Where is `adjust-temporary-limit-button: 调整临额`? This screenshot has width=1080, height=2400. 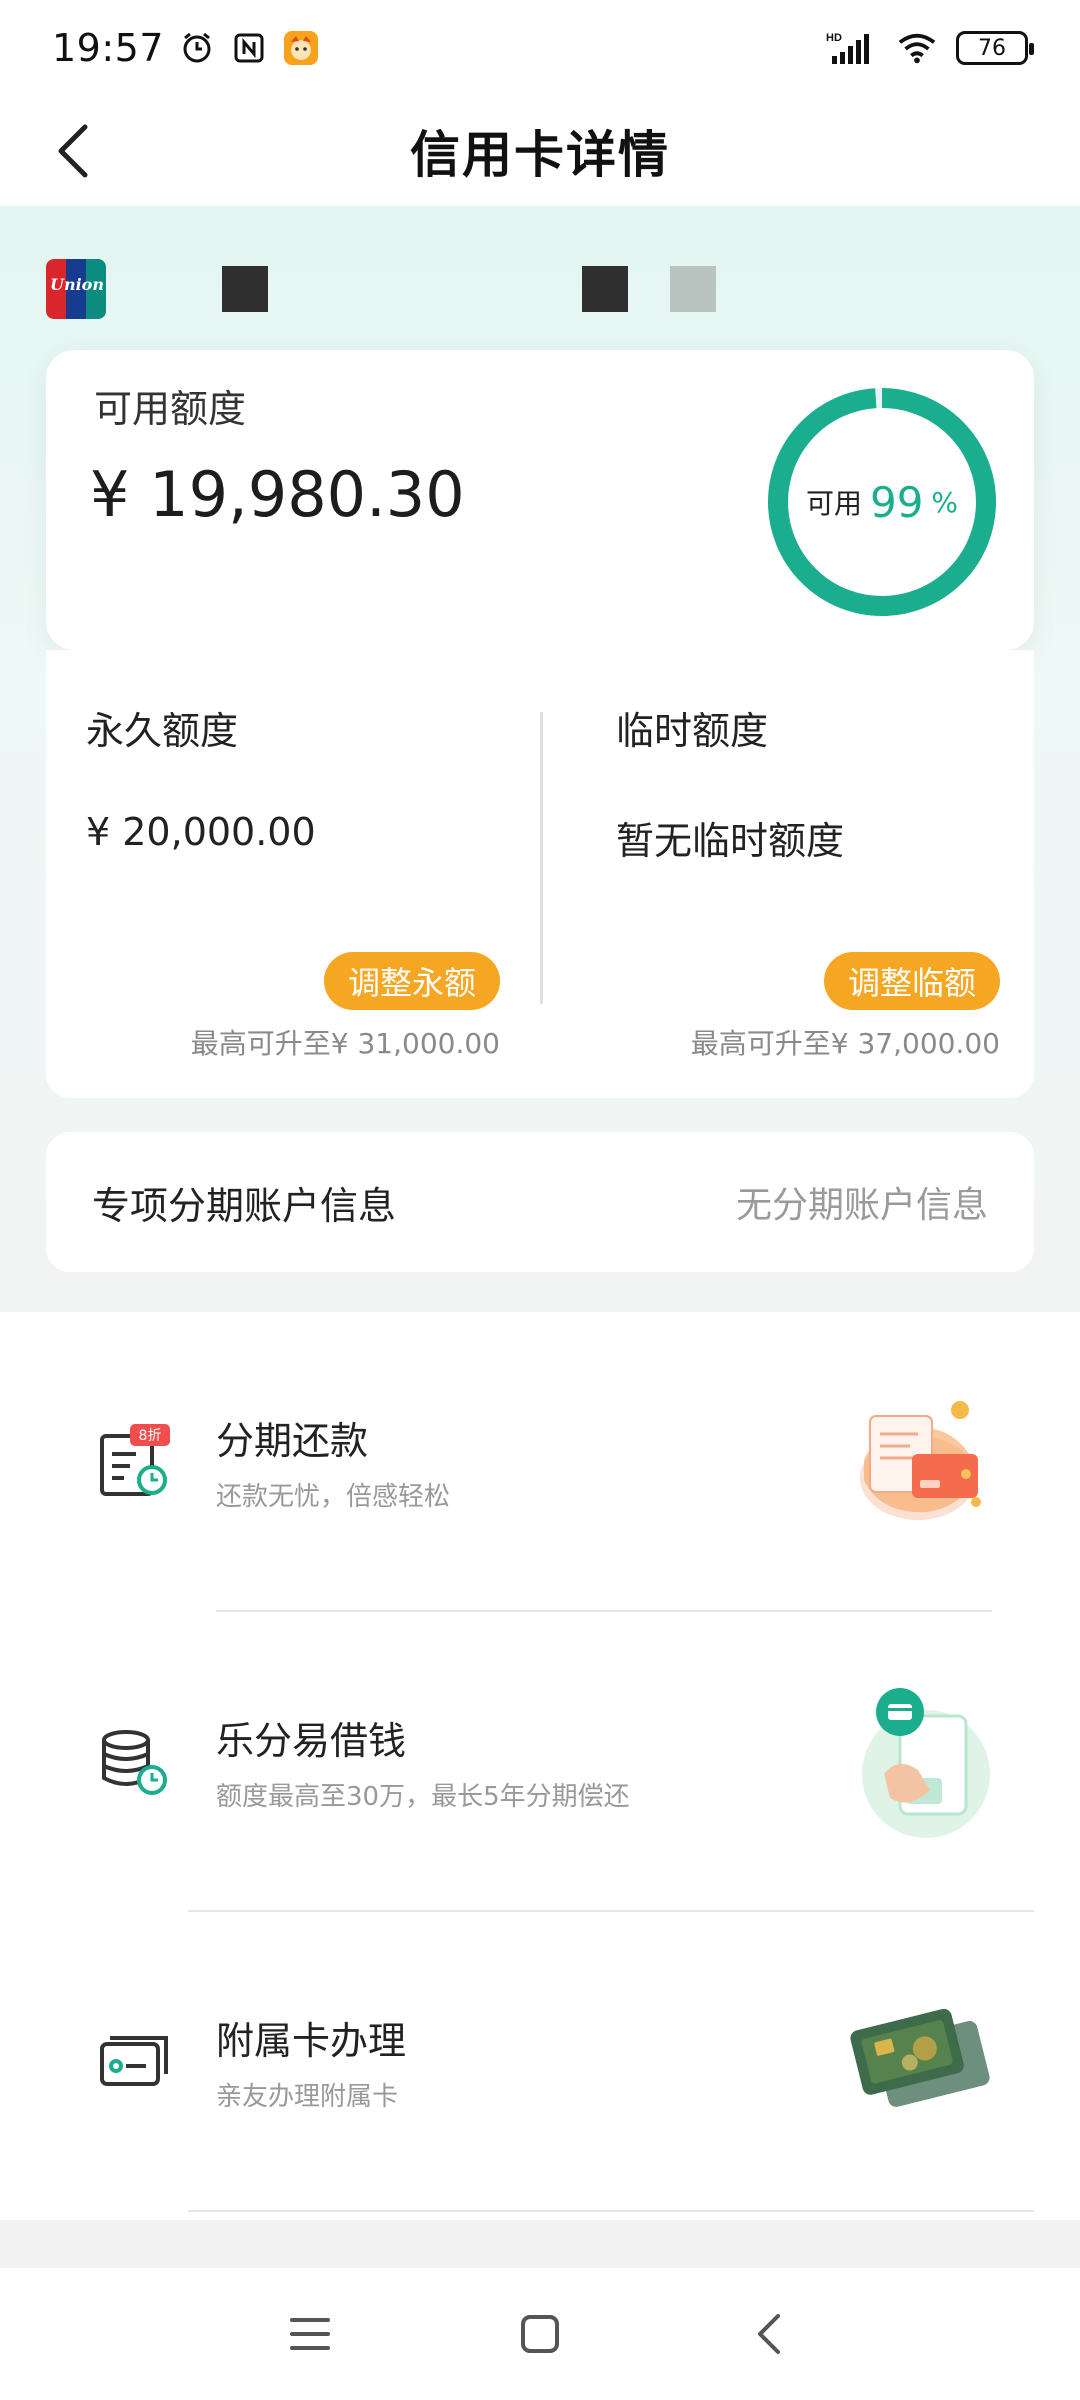 adjust-temporary-limit-button: 调整临额 is located at coordinates (911, 981).